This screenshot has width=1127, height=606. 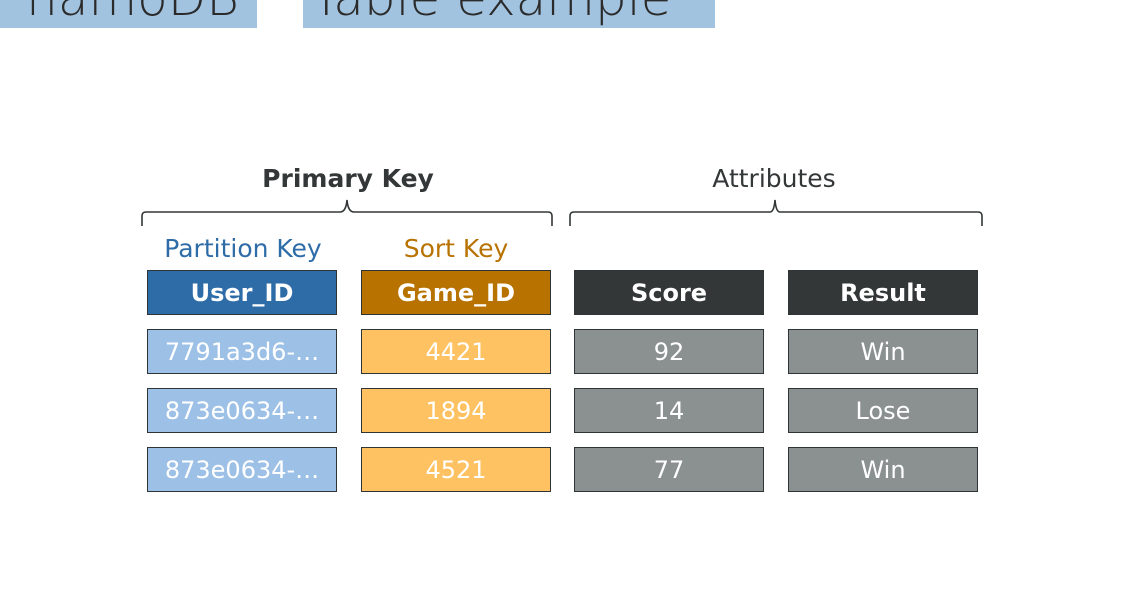 What do you see at coordinates (883, 292) in the screenshot?
I see `result-header: Result` at bounding box center [883, 292].